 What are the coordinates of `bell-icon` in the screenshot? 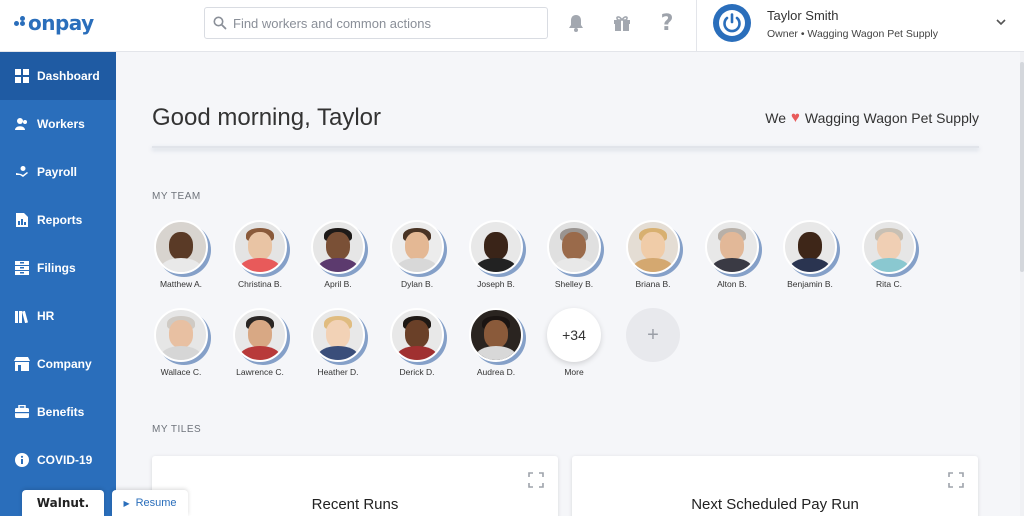 It's located at (576, 23).